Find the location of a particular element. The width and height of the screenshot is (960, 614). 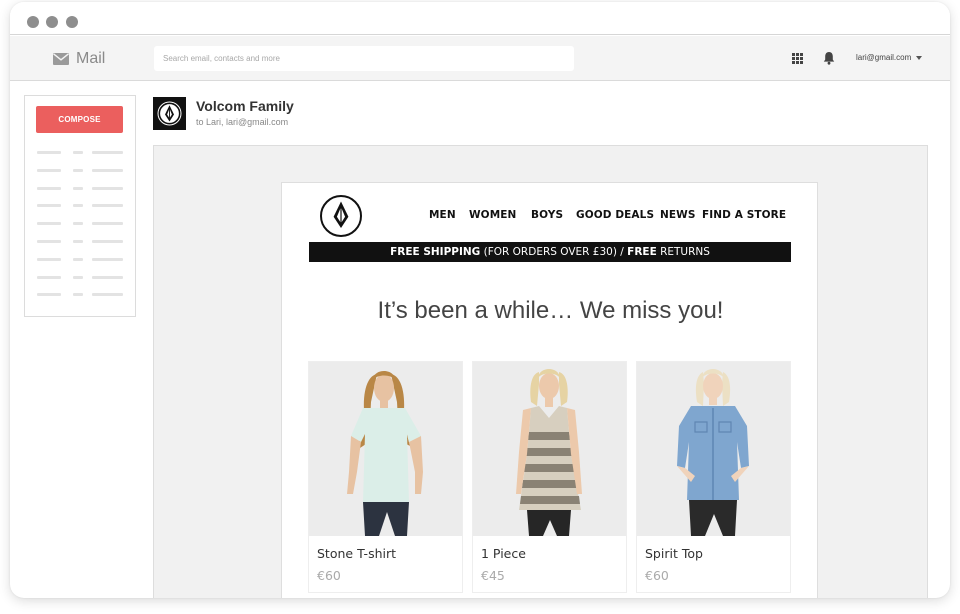

model-photo-1-piece is located at coordinates (549, 449).